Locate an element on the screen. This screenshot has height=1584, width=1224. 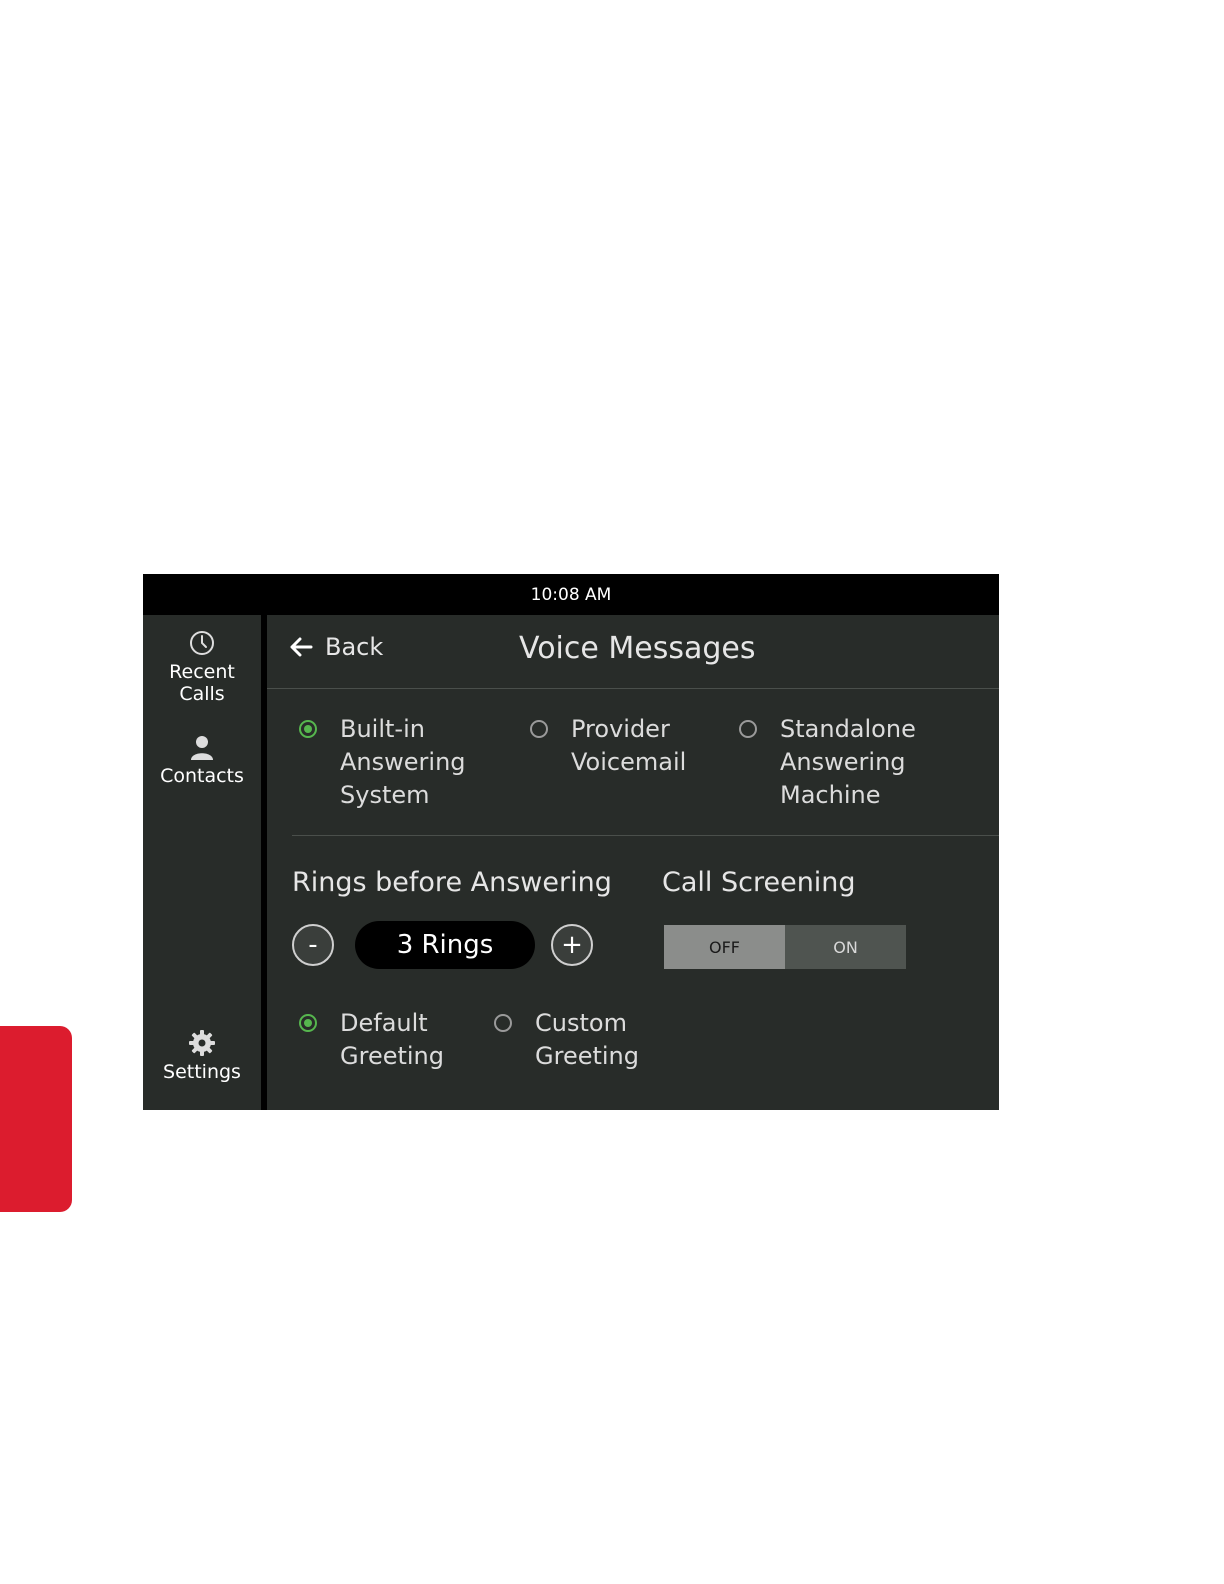
option-label-line: Standalone is located at coordinates (848, 729).